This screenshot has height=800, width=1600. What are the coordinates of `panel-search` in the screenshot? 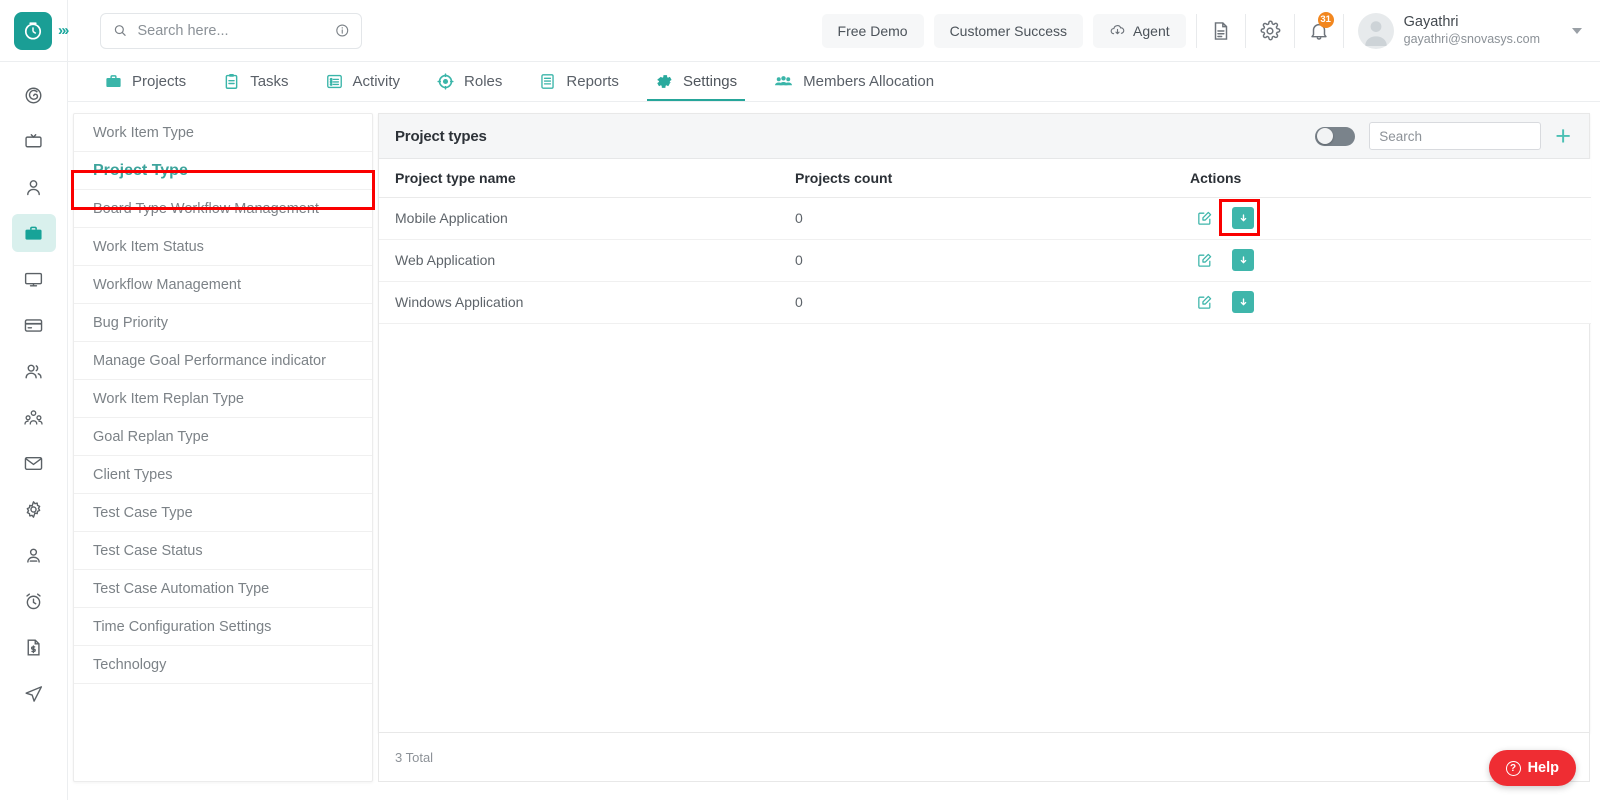 It's located at (1455, 136).